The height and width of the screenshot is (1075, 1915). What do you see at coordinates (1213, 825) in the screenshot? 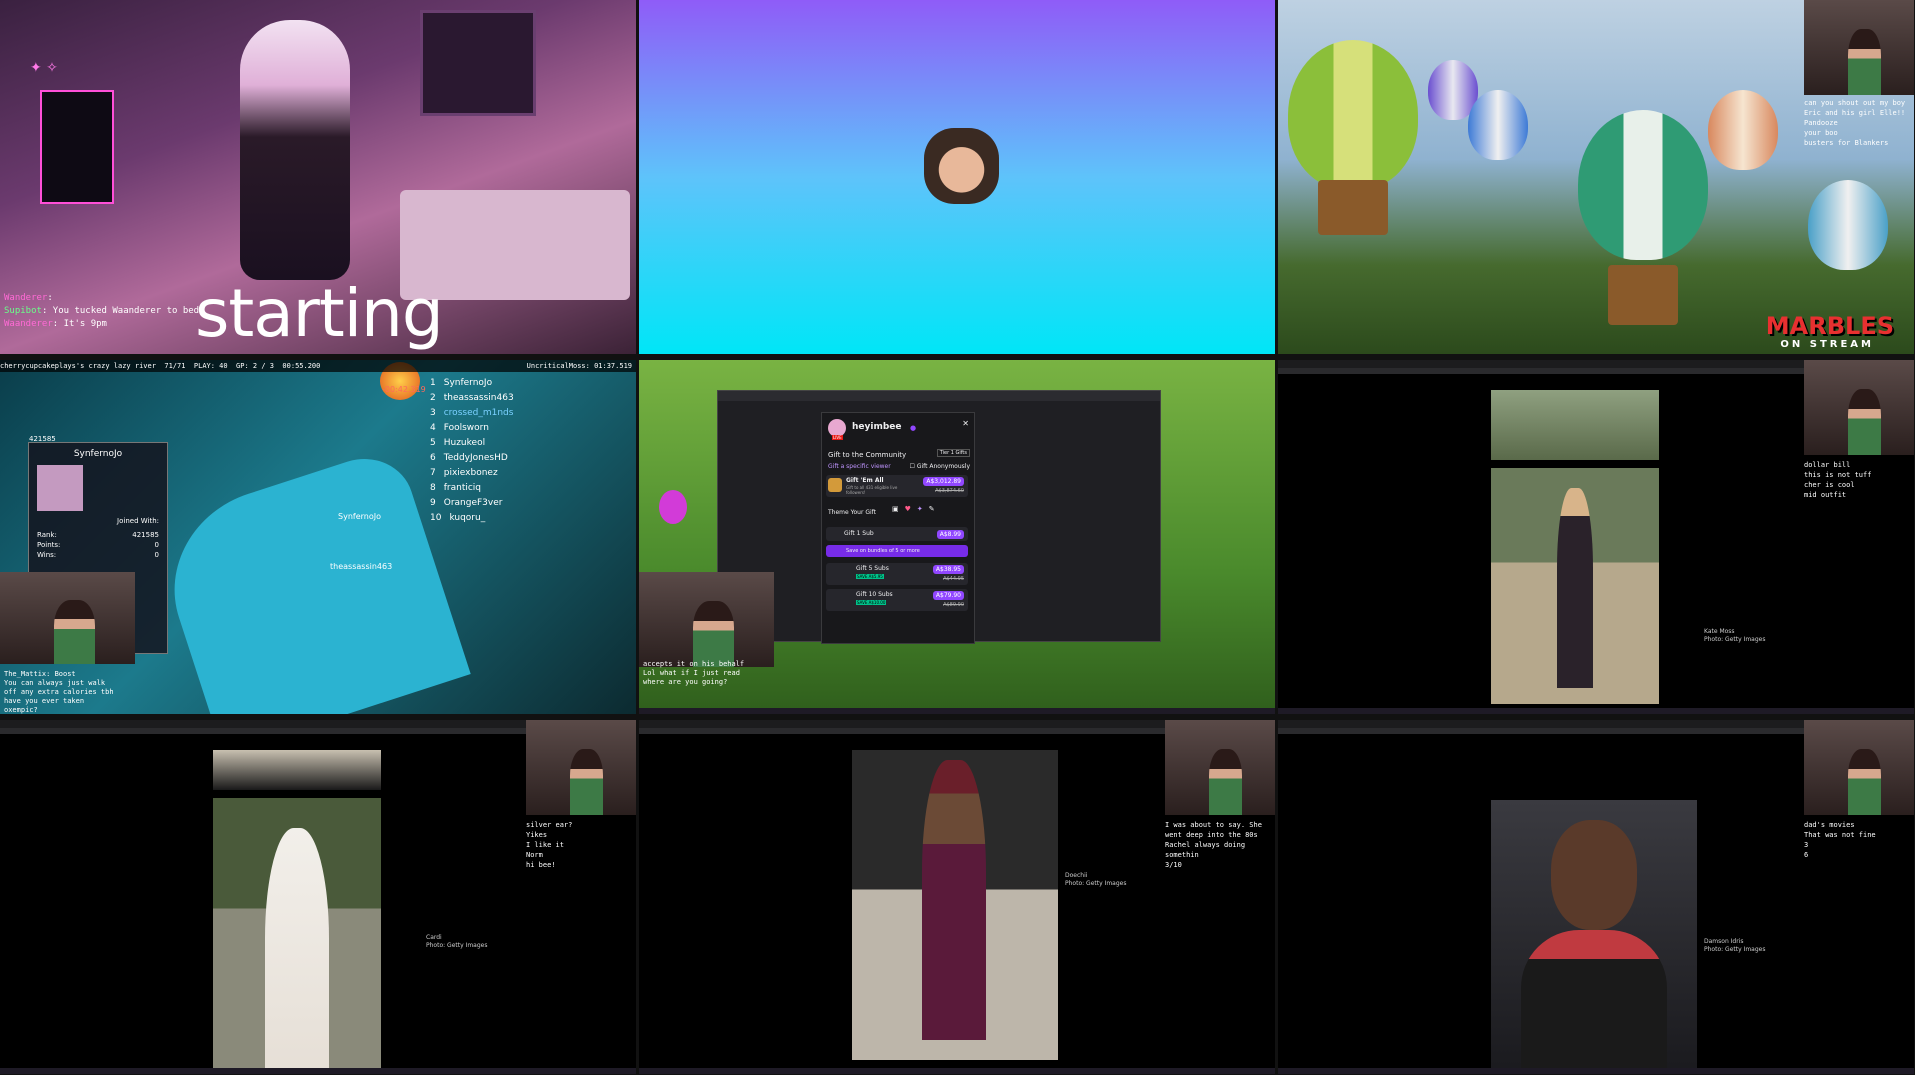
I see `chat-line: I was about to say. She` at bounding box center [1213, 825].